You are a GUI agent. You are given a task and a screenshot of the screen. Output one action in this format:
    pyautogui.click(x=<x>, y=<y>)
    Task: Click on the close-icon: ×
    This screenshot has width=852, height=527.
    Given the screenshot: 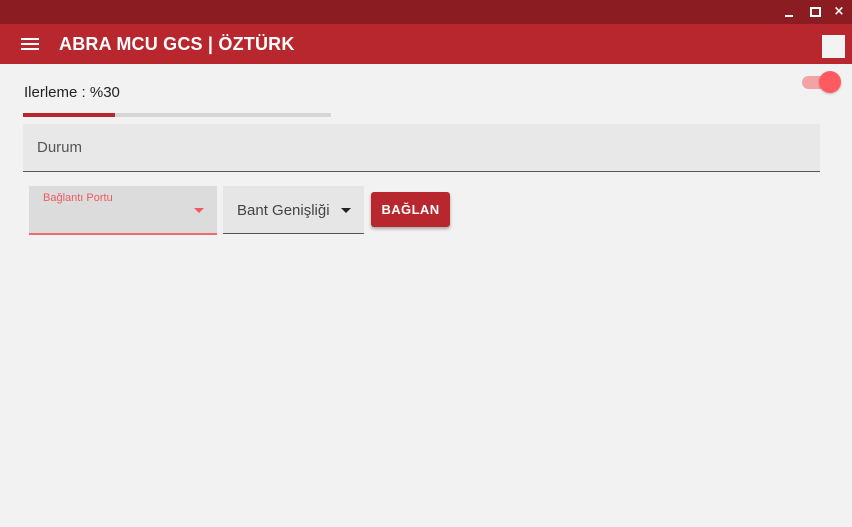 What is the action you would take?
    pyautogui.click(x=839, y=12)
    